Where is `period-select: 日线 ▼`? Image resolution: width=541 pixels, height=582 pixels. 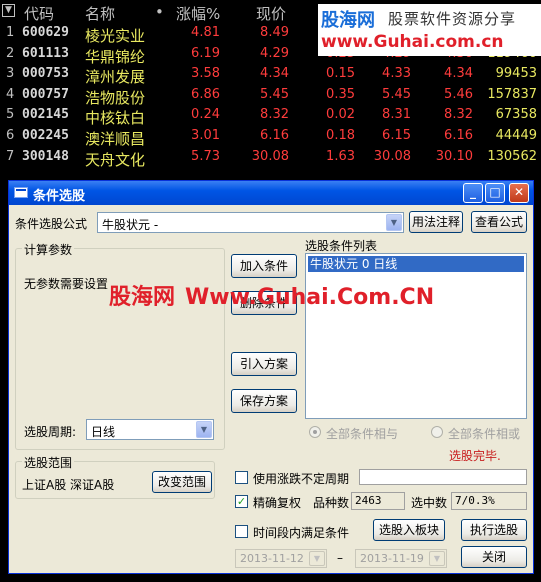 period-select: 日线 ▼ is located at coordinates (150, 429).